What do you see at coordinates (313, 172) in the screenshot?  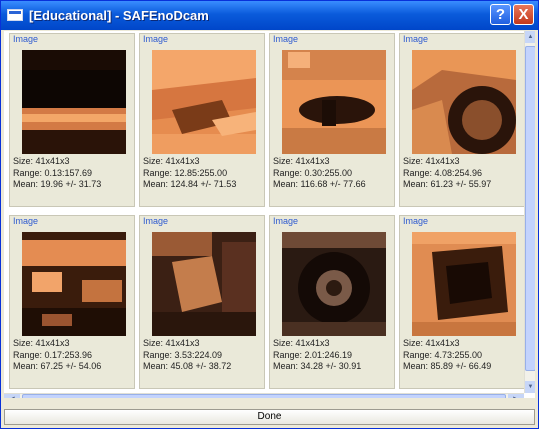 I see `range-text: Range: 0.30:255.00` at bounding box center [313, 172].